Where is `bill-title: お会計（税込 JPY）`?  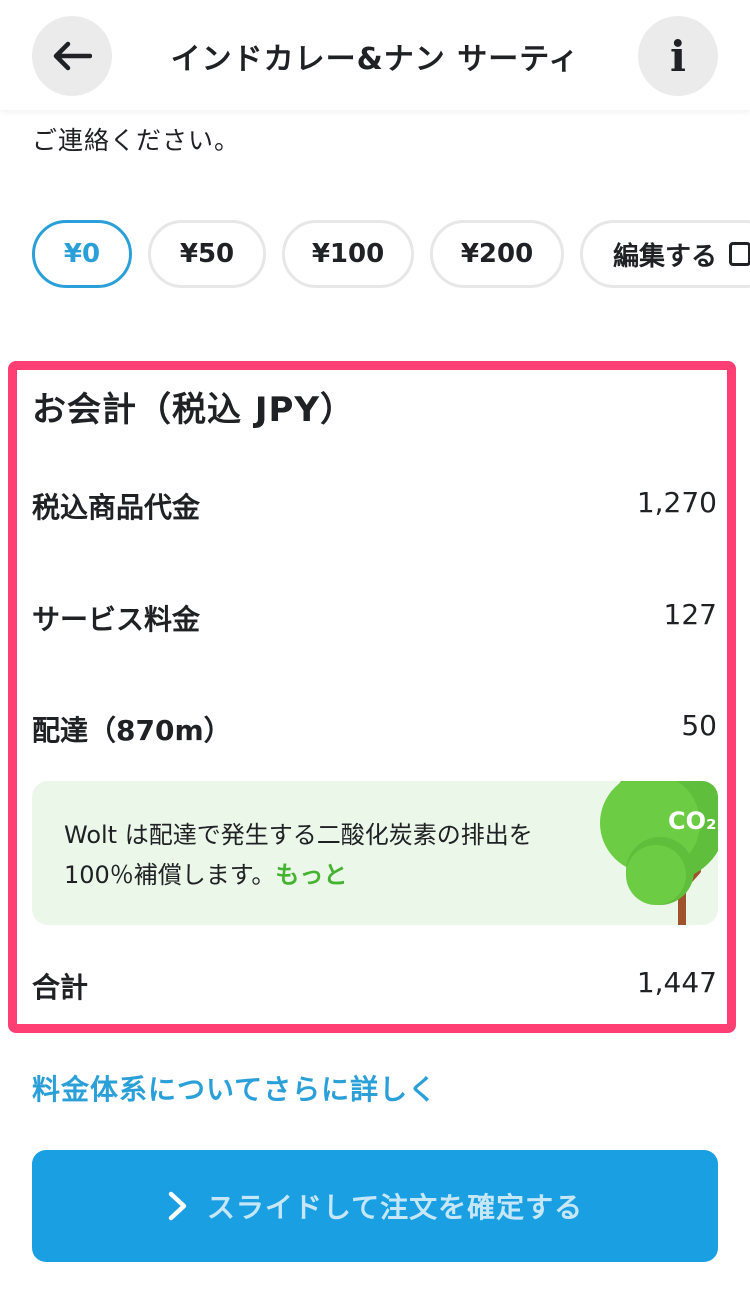
bill-title: お会計（税込 JPY） is located at coordinates (194, 410).